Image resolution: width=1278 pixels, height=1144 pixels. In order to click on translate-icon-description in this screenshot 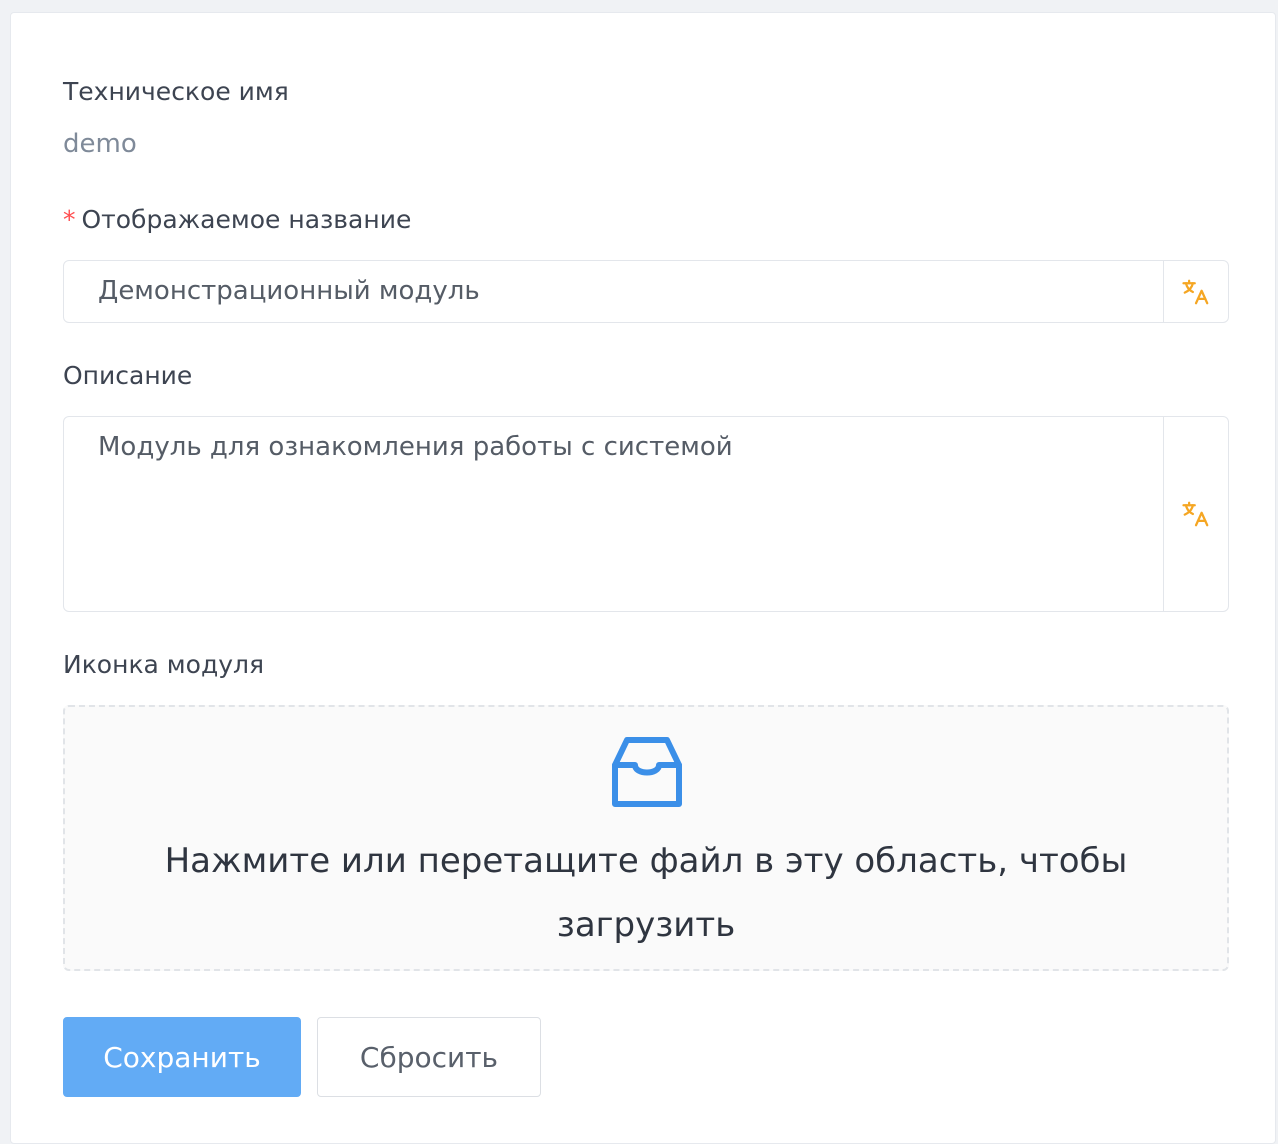, I will do `click(1195, 514)`.